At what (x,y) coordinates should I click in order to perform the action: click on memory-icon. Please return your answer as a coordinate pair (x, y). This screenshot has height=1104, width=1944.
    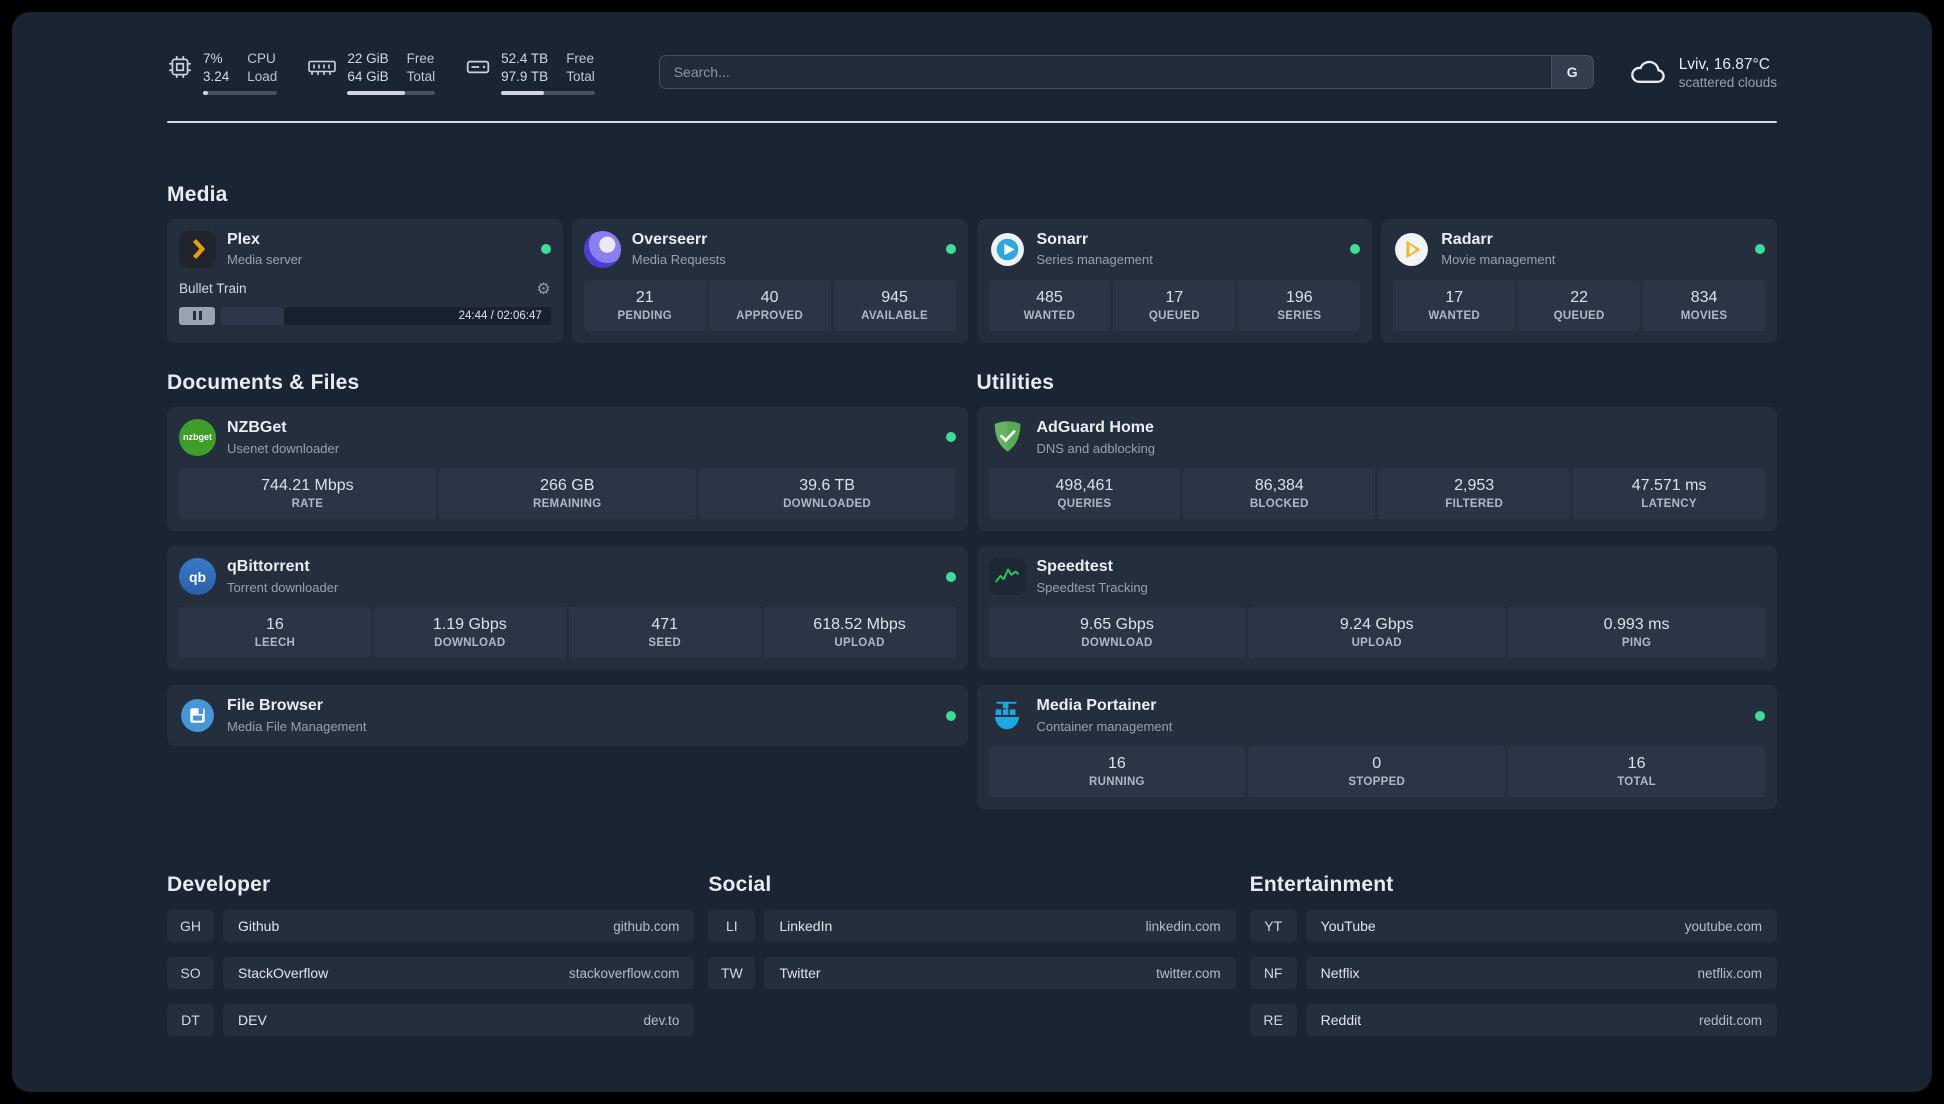
    Looking at the image, I should click on (322, 67).